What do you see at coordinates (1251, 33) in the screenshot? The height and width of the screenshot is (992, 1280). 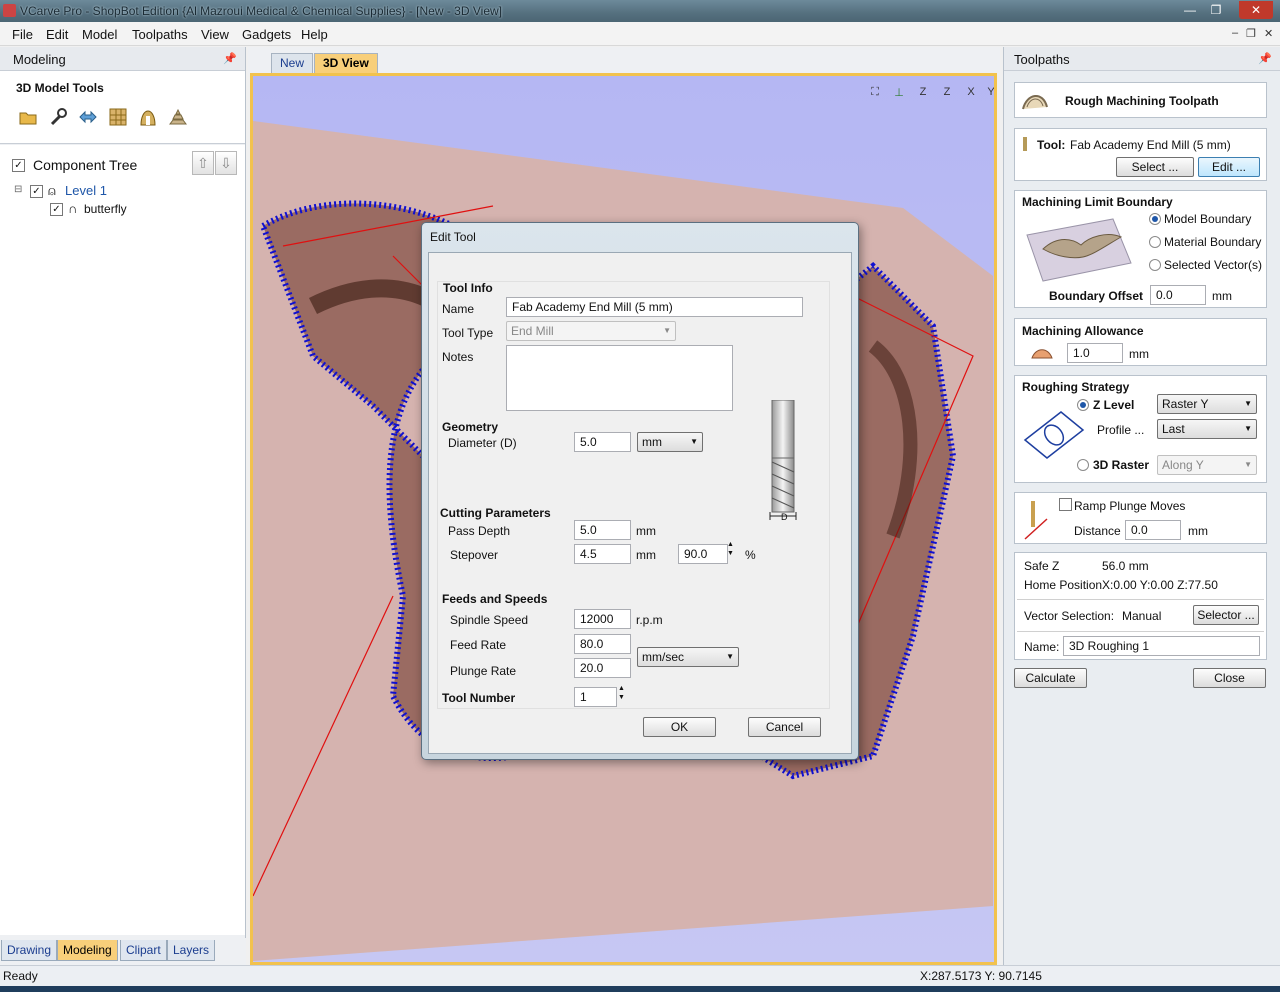 I see `mdi-restore-button: ❐` at bounding box center [1251, 33].